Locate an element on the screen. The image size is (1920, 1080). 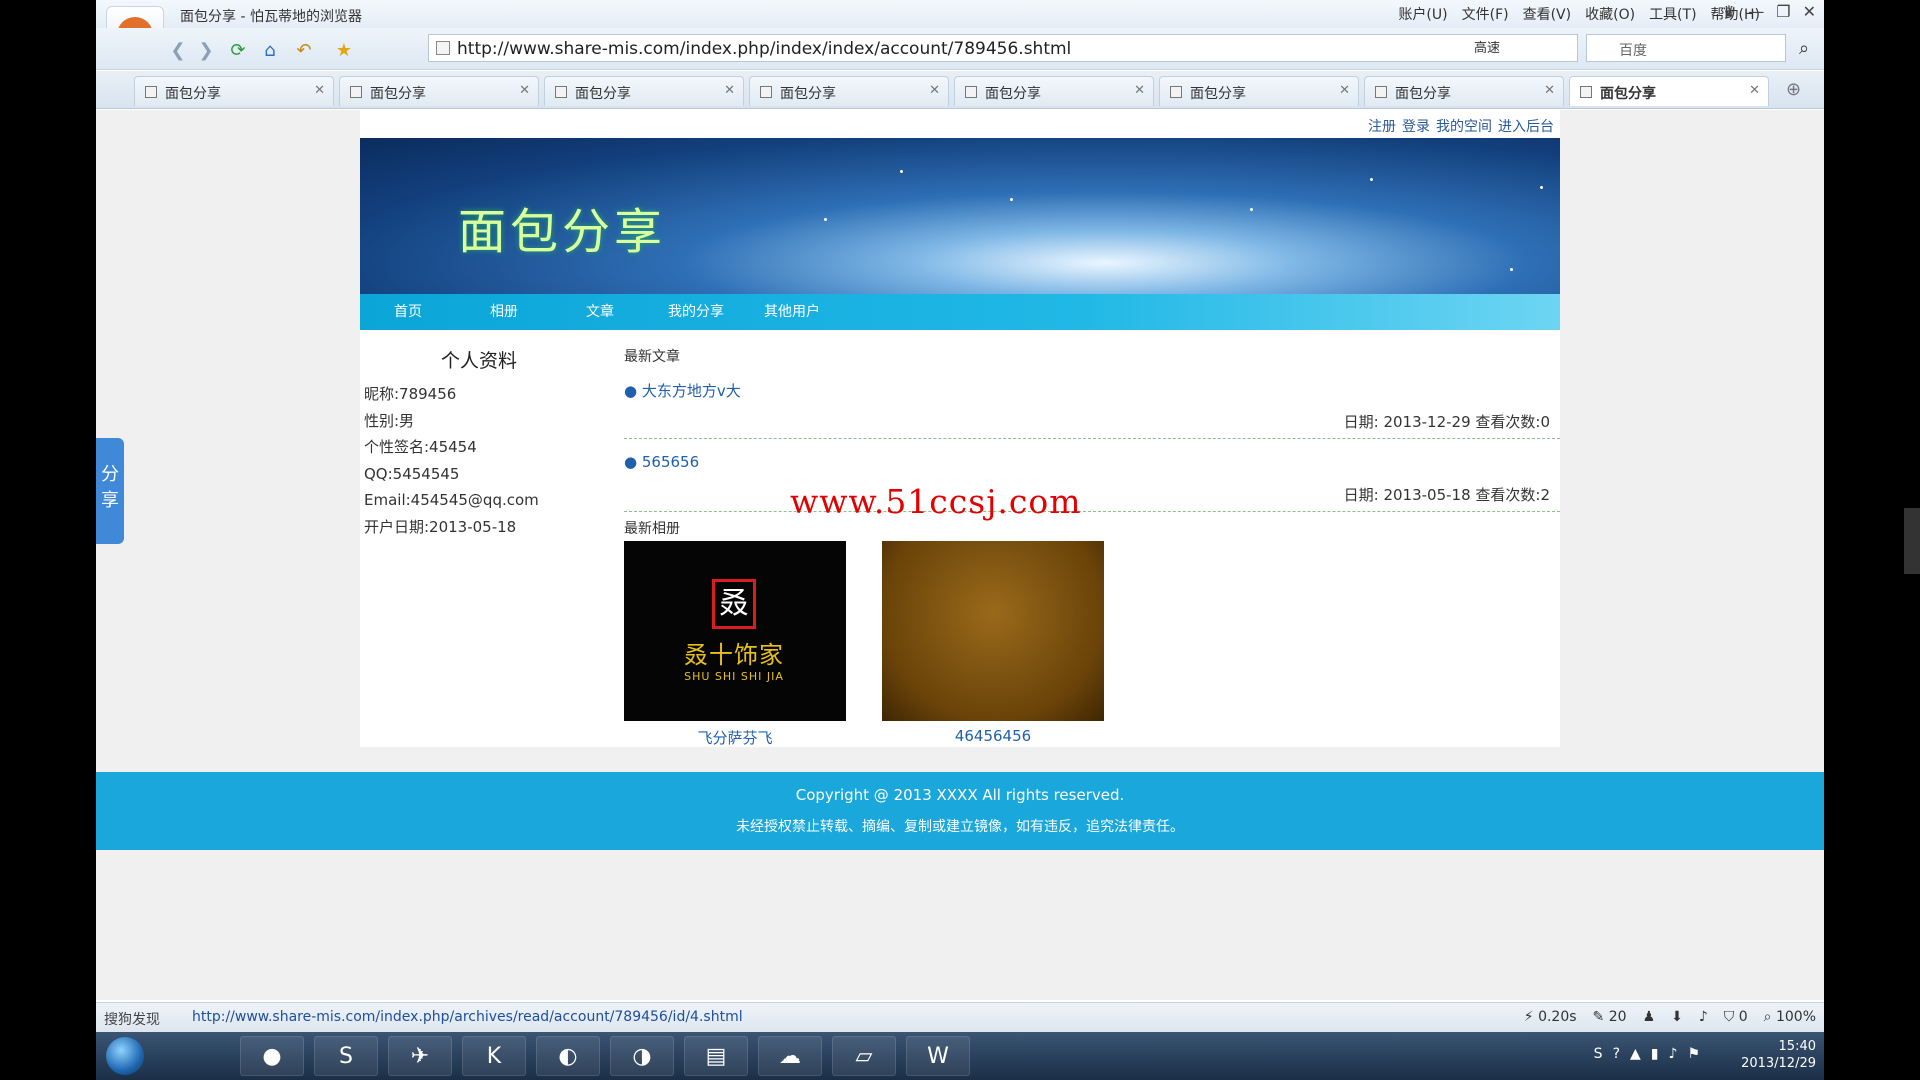
clock: 15:40 2013/12/29 is located at coordinates (1778, 1055).